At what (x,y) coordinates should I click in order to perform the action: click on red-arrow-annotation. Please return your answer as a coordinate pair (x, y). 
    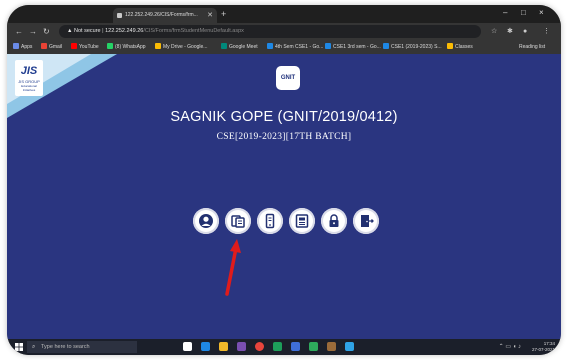
    Looking at the image, I should click on (233, 267).